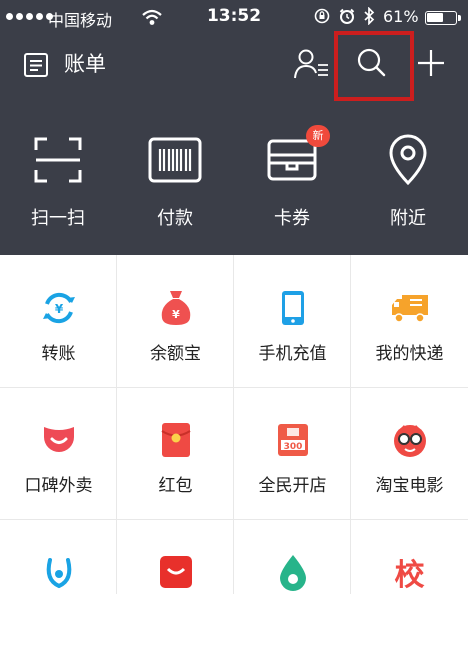 The height and width of the screenshot is (651, 468). I want to click on svg-text: 300, so click(292, 447).